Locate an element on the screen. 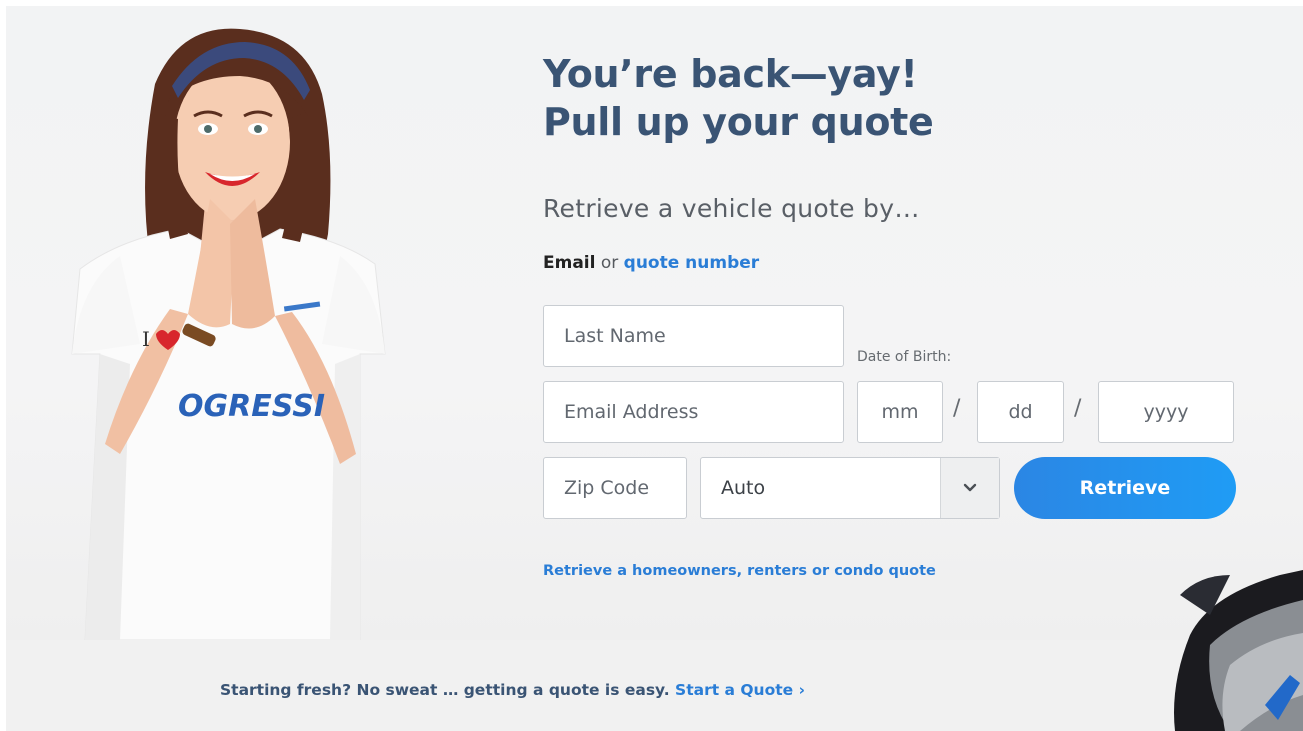 The height and width of the screenshot is (731, 1303). dob-slash-2: / is located at coordinates (1078, 408).